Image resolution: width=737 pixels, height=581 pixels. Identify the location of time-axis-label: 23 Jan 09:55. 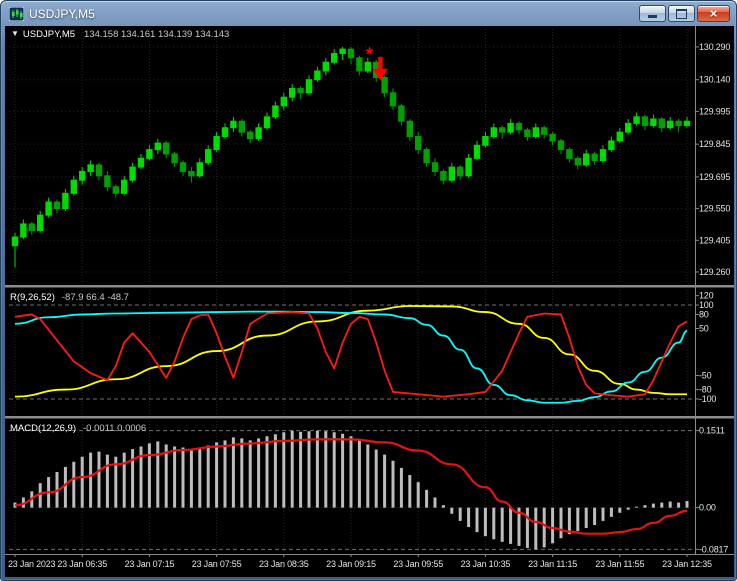
(418, 564).